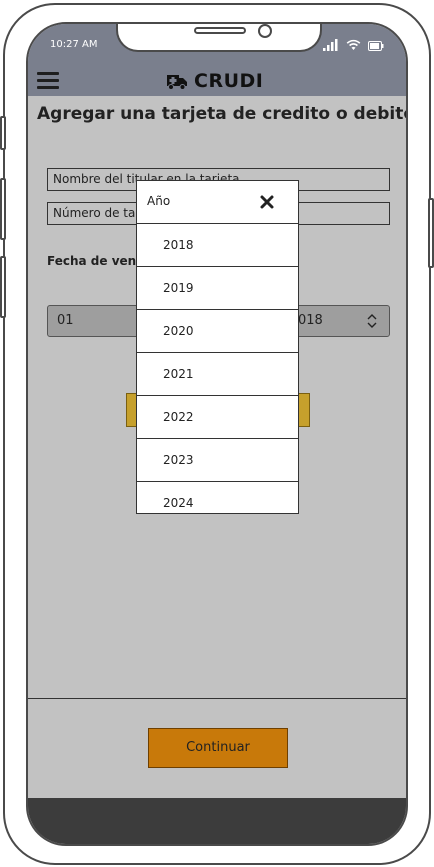 The width and height of the screenshot is (434, 867). I want to click on year-option-2022: 2022, so click(217, 417).